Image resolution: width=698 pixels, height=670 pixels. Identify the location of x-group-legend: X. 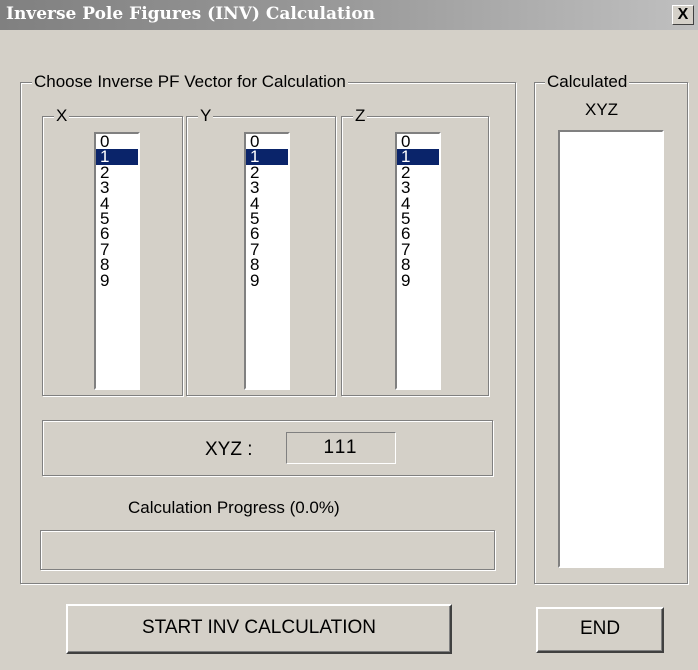
(62, 116).